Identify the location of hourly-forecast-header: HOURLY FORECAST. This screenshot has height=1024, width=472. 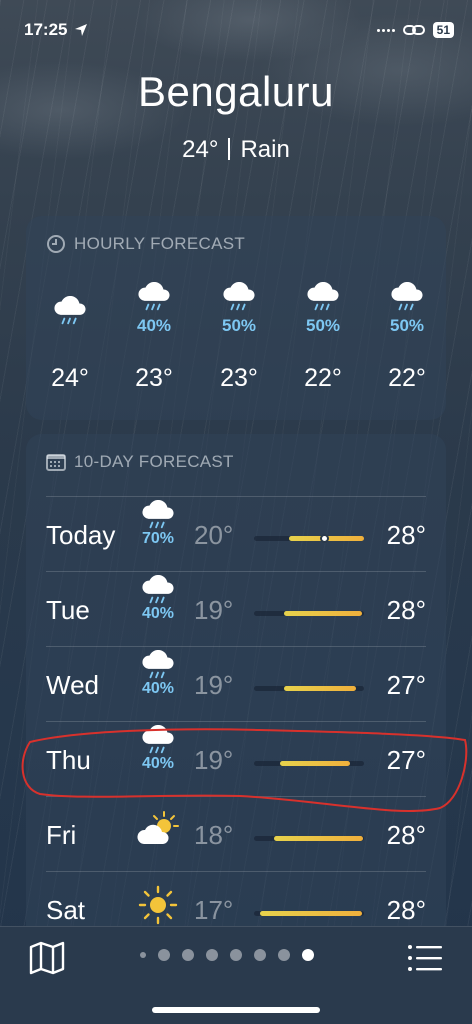
(145, 244).